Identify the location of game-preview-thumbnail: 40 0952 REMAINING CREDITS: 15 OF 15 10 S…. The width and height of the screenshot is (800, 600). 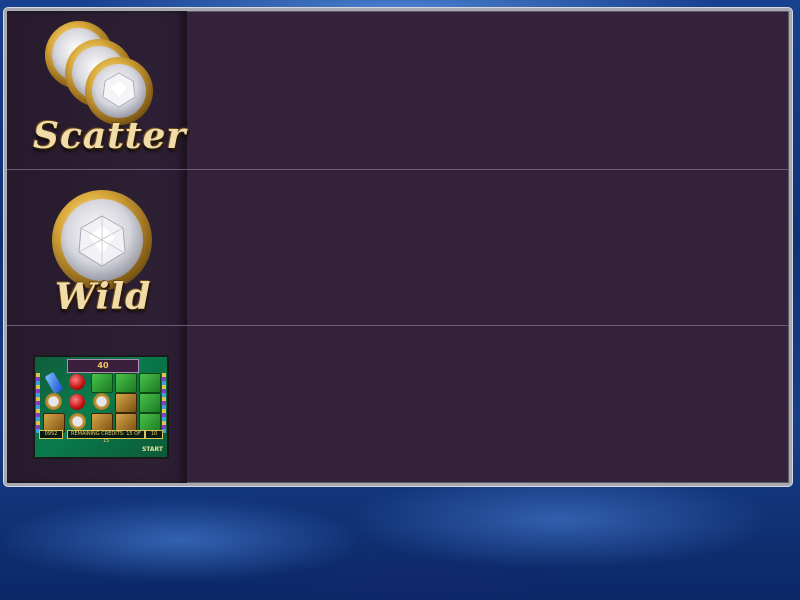
(101, 407).